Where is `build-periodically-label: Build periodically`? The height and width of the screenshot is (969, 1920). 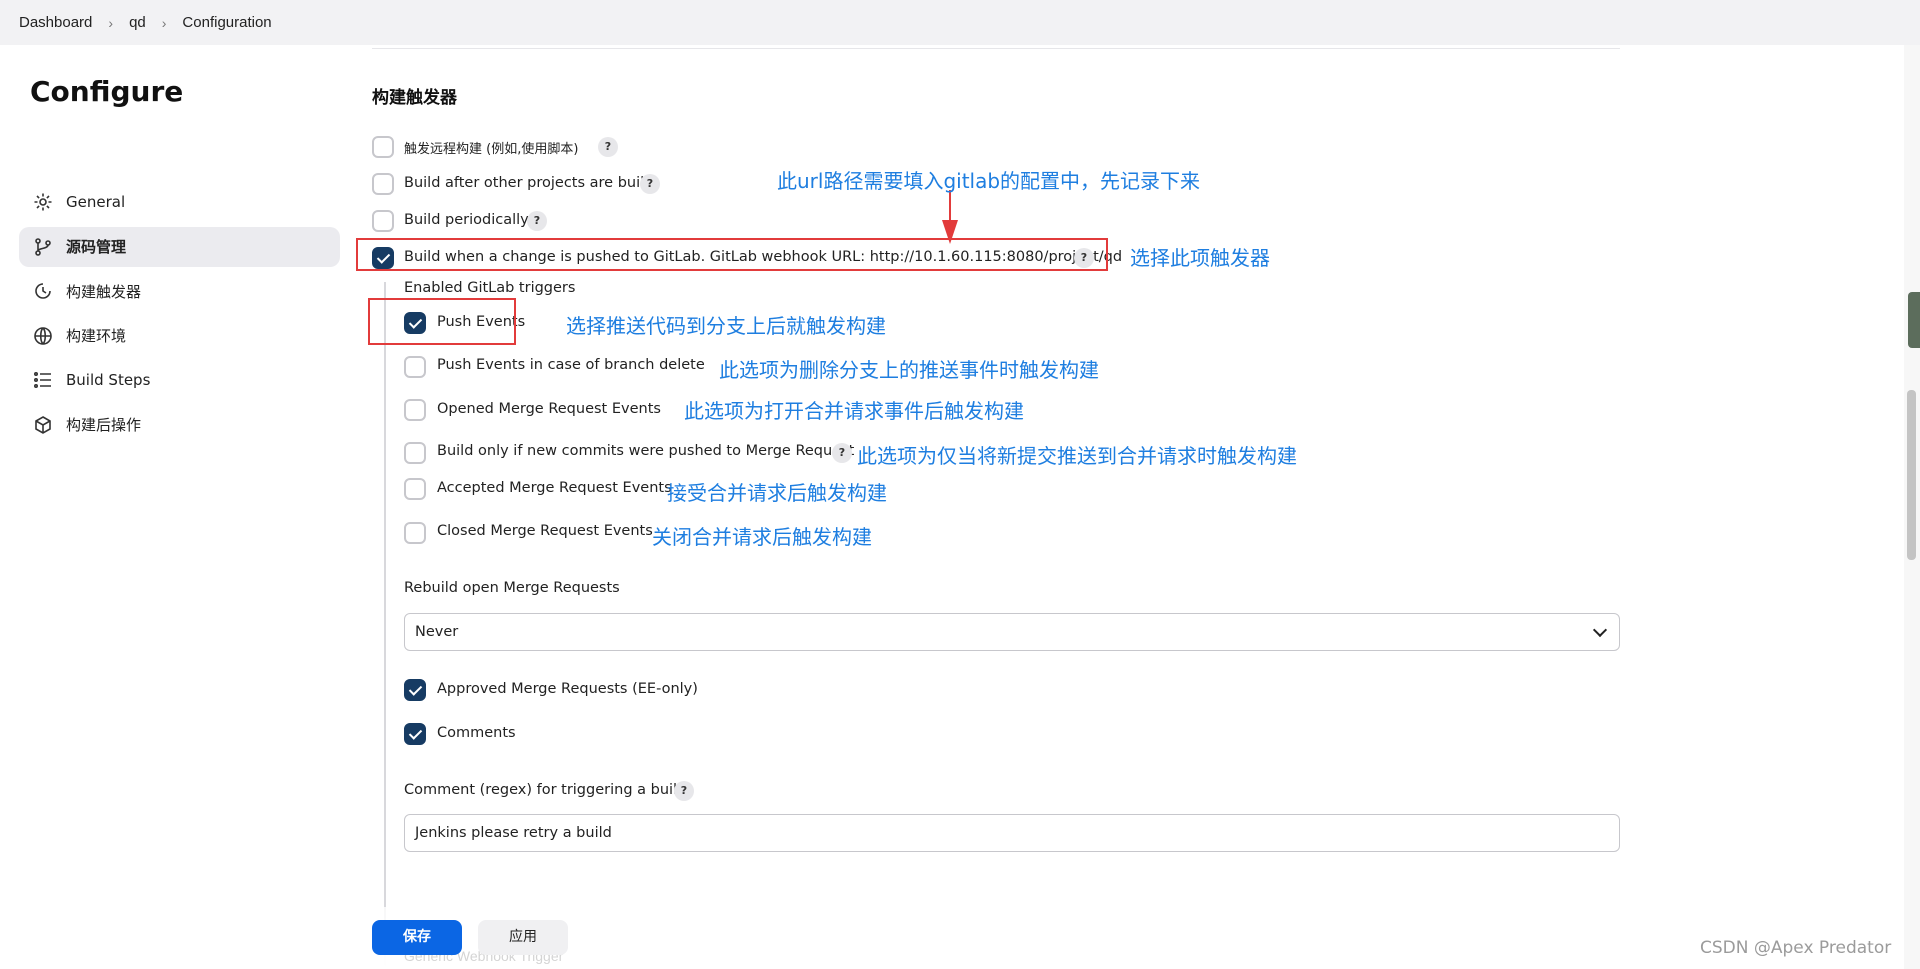 build-periodically-label: Build periodically is located at coordinates (466, 220).